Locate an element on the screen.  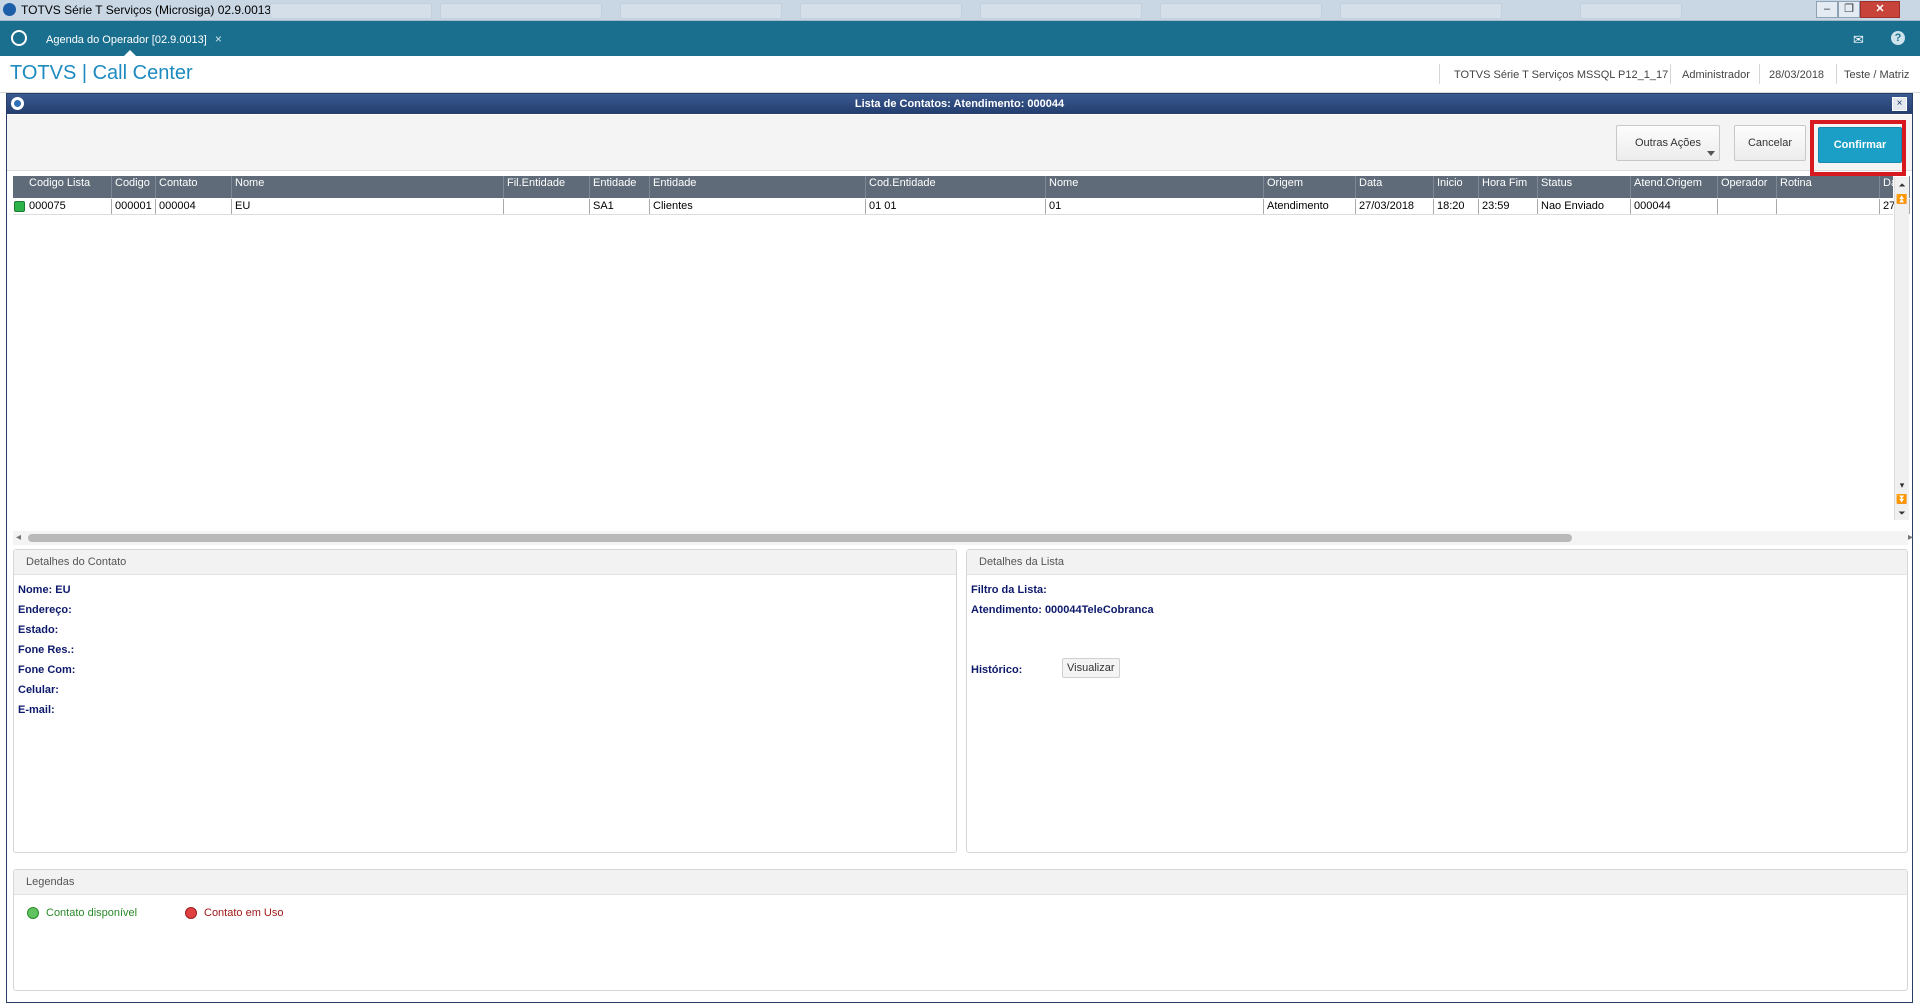
column-header: Status is located at coordinates (1584, 187).